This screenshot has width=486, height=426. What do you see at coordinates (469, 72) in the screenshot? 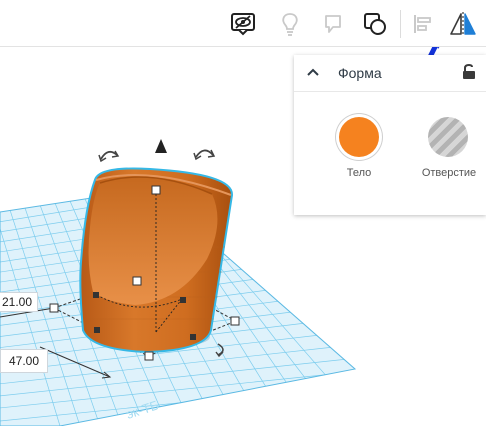
I see `unlock-icon` at bounding box center [469, 72].